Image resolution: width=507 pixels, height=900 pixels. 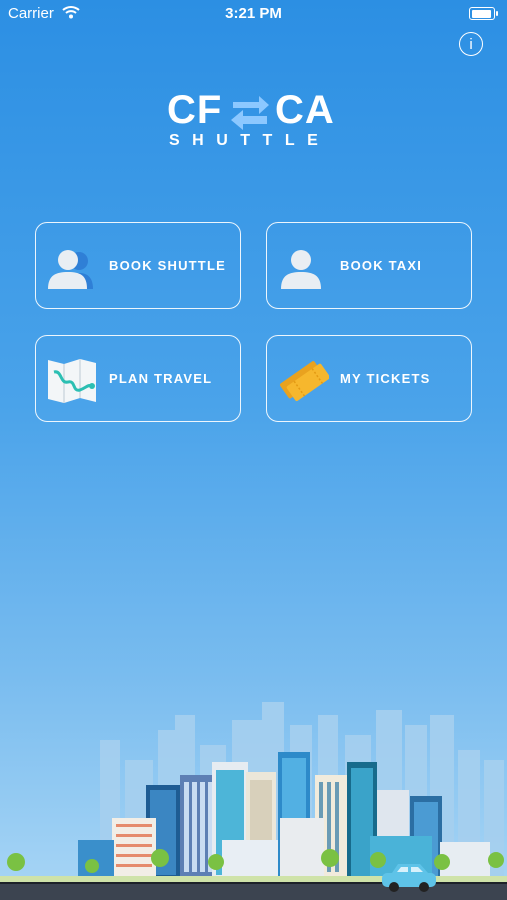 I want to click on status-bar: Carrier 3:21 PM, so click(x=253, y=14).